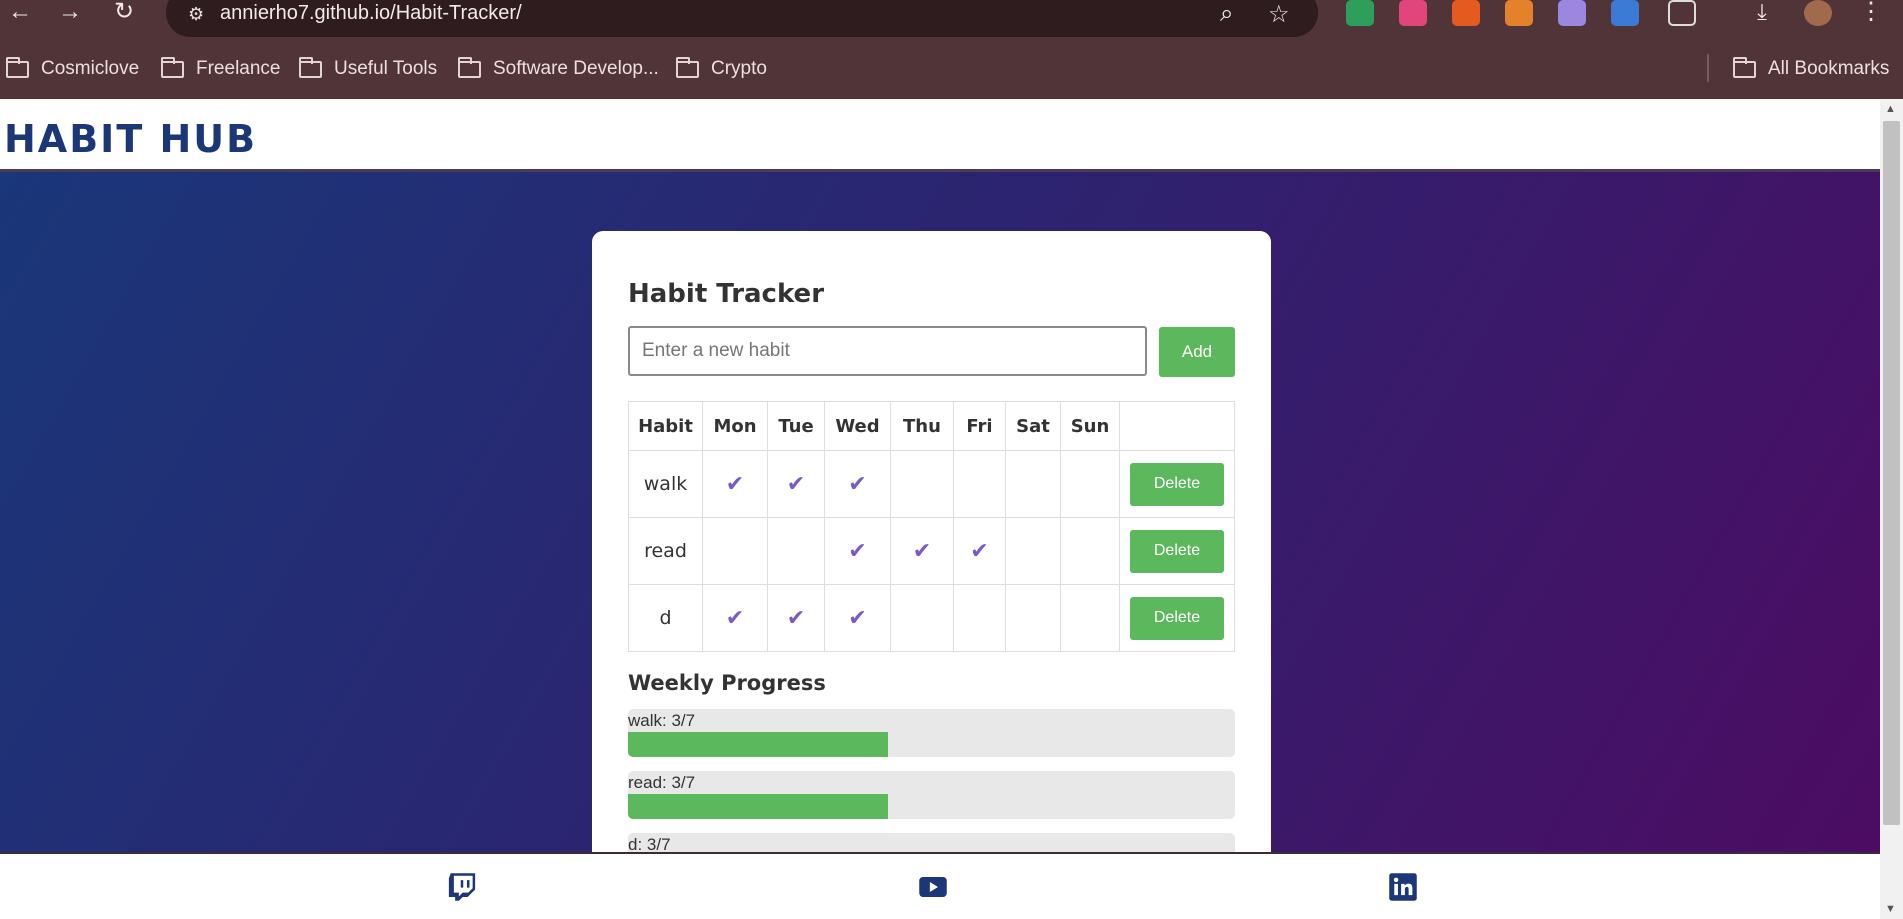 The height and width of the screenshot is (919, 1903). What do you see at coordinates (727, 683) in the screenshot?
I see `weekly-progress-title: Weekly Progress` at bounding box center [727, 683].